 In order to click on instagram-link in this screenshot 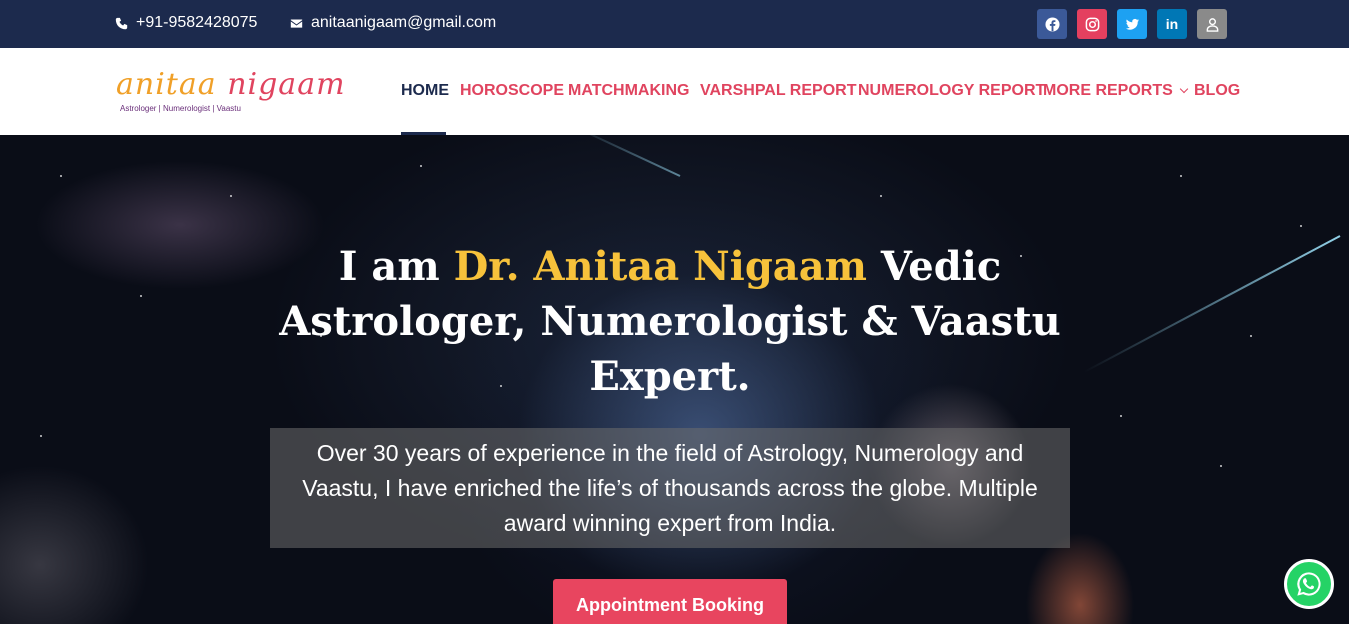, I will do `click(1092, 24)`.